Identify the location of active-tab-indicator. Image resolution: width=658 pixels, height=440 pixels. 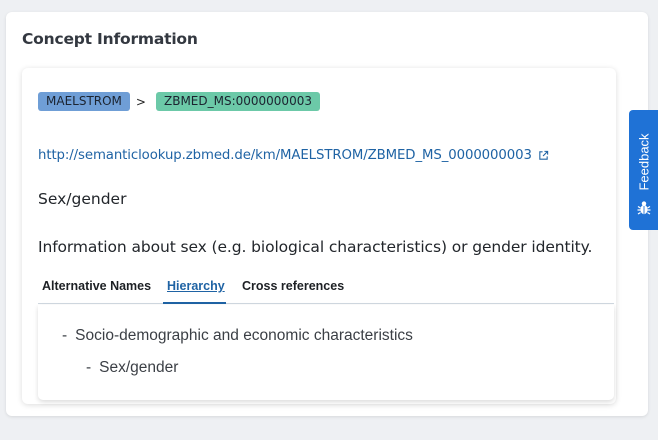
(194, 303).